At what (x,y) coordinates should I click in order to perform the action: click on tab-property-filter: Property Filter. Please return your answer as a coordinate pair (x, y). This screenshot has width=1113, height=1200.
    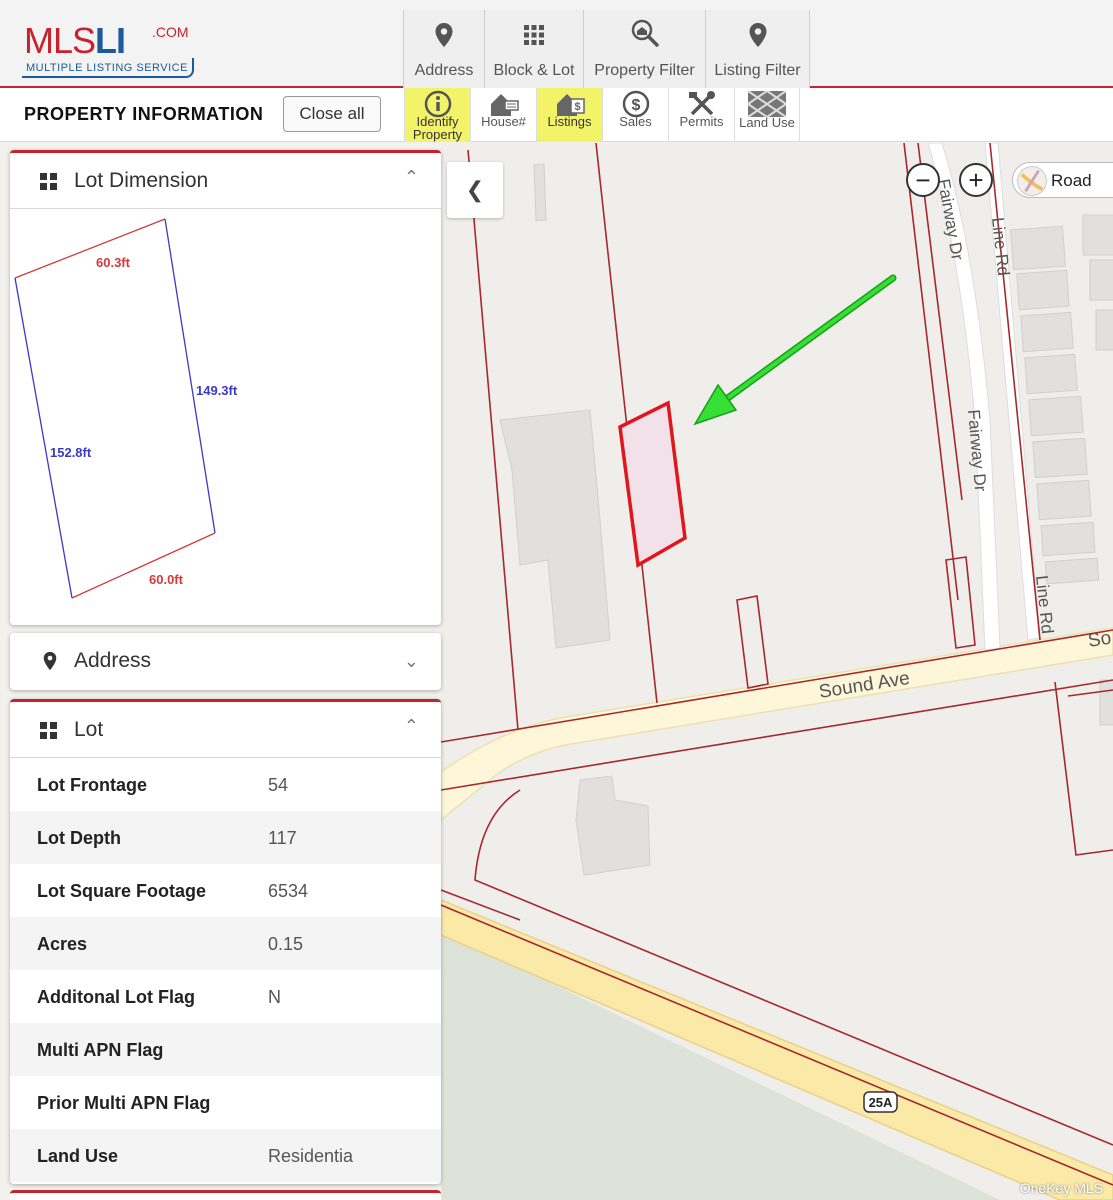
    Looking at the image, I should click on (644, 49).